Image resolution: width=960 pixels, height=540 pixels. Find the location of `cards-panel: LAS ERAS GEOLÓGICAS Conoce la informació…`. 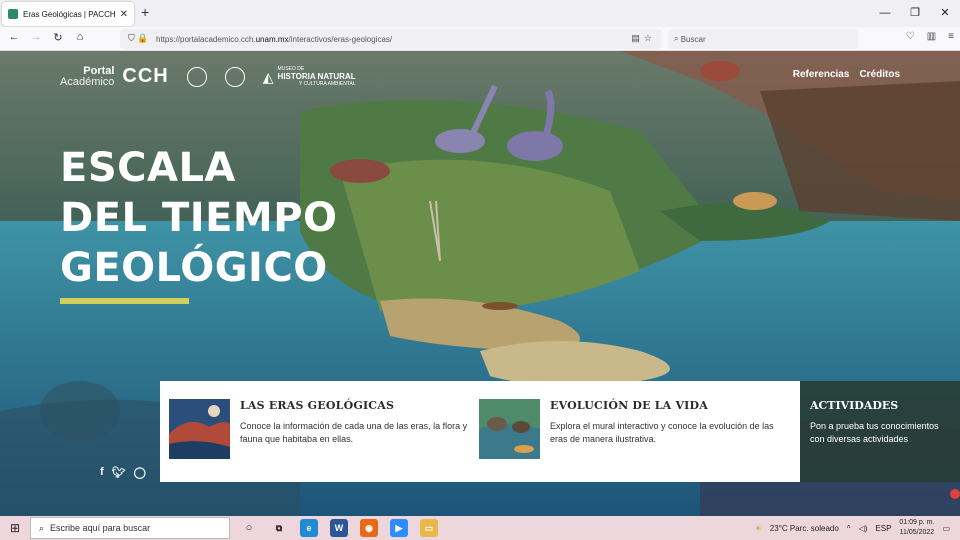

cards-panel: LAS ERAS GEOLÓGICAS Conoce la informació… is located at coordinates (480, 431).